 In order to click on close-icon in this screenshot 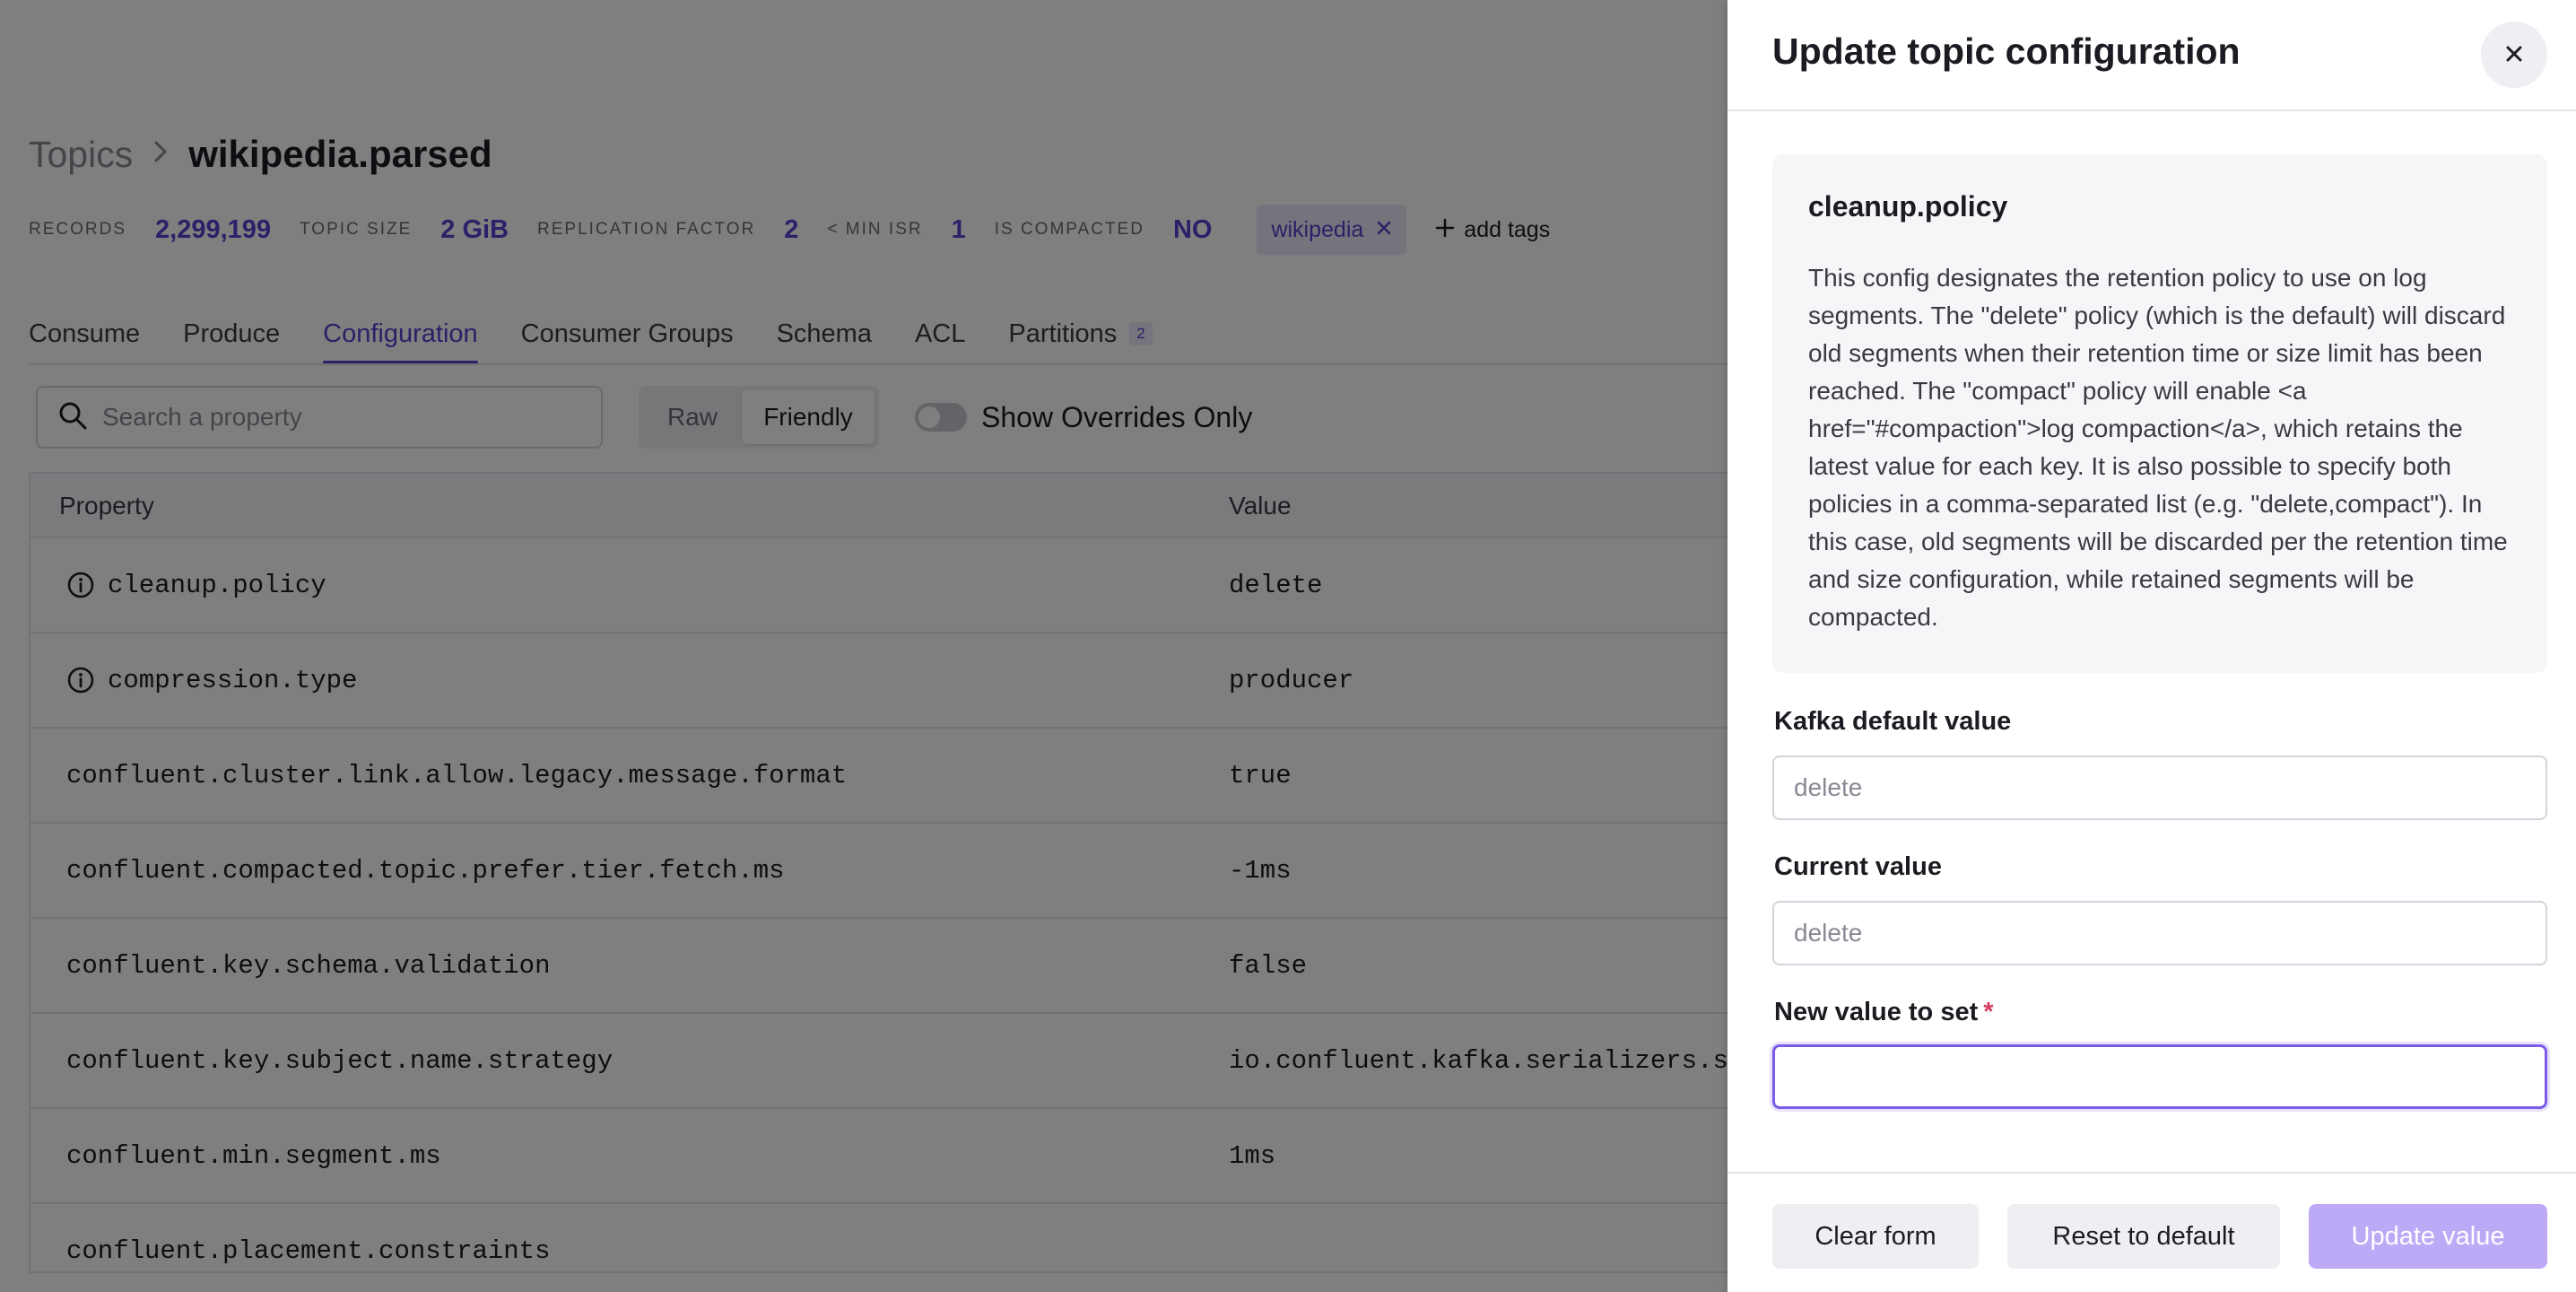, I will do `click(2514, 55)`.